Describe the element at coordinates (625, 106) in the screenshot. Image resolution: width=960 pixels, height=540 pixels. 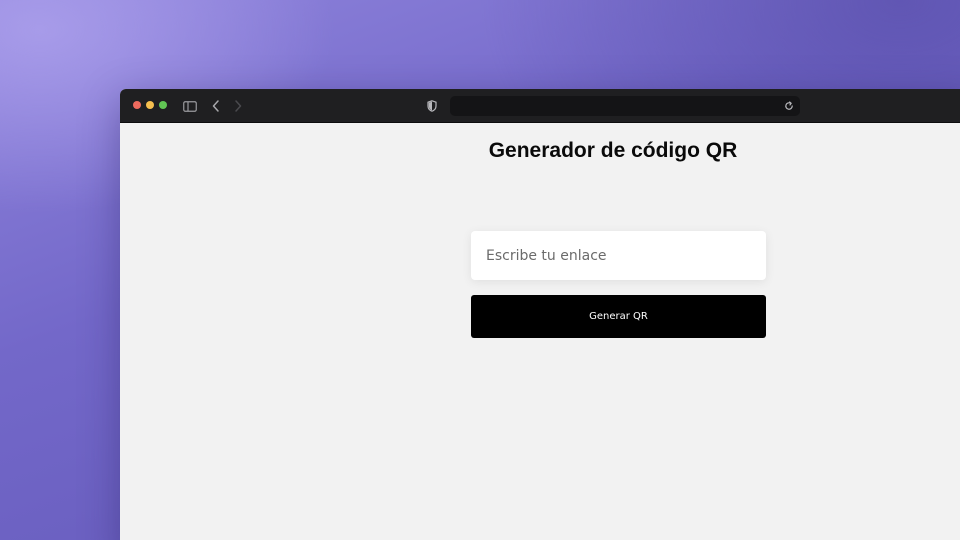
I see `address-bar` at that location.